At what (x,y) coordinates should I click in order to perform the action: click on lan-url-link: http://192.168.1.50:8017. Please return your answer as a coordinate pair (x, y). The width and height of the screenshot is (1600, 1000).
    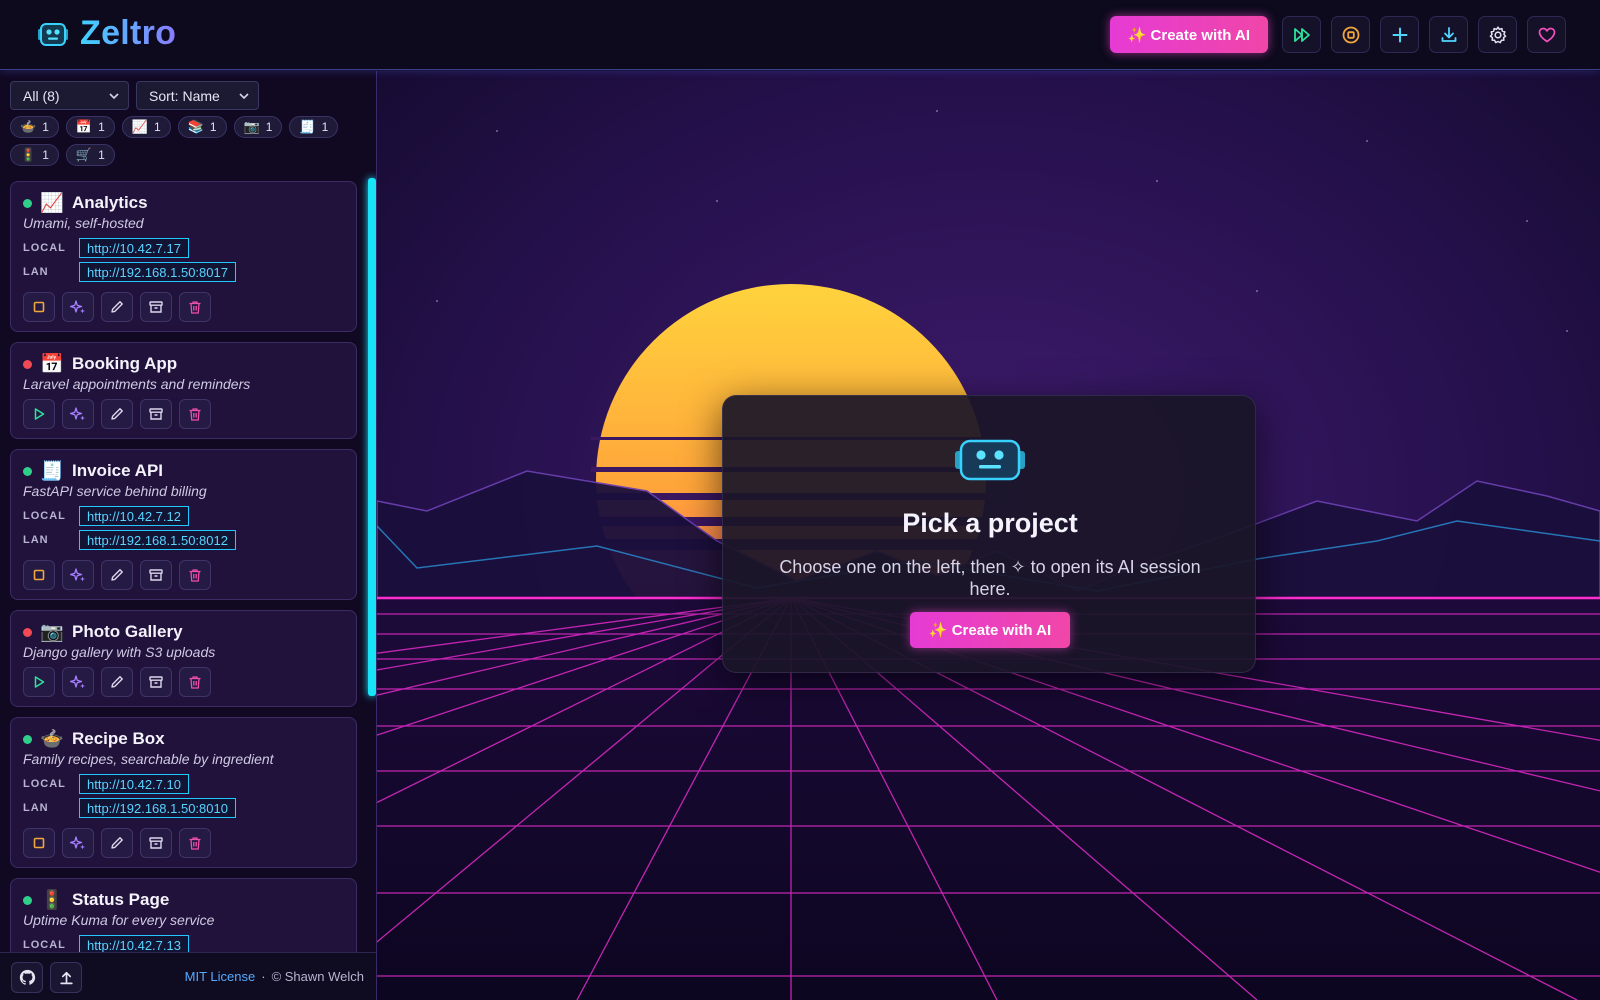
    Looking at the image, I should click on (157, 272).